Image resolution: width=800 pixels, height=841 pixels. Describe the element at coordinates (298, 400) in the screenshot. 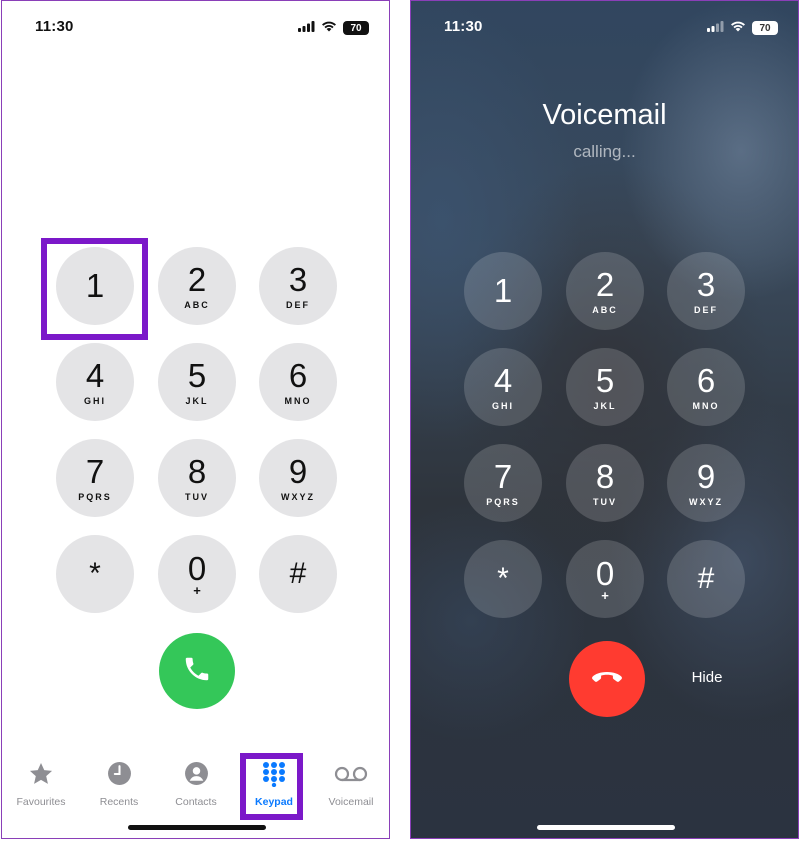

I see `key-letters: MNO` at that location.